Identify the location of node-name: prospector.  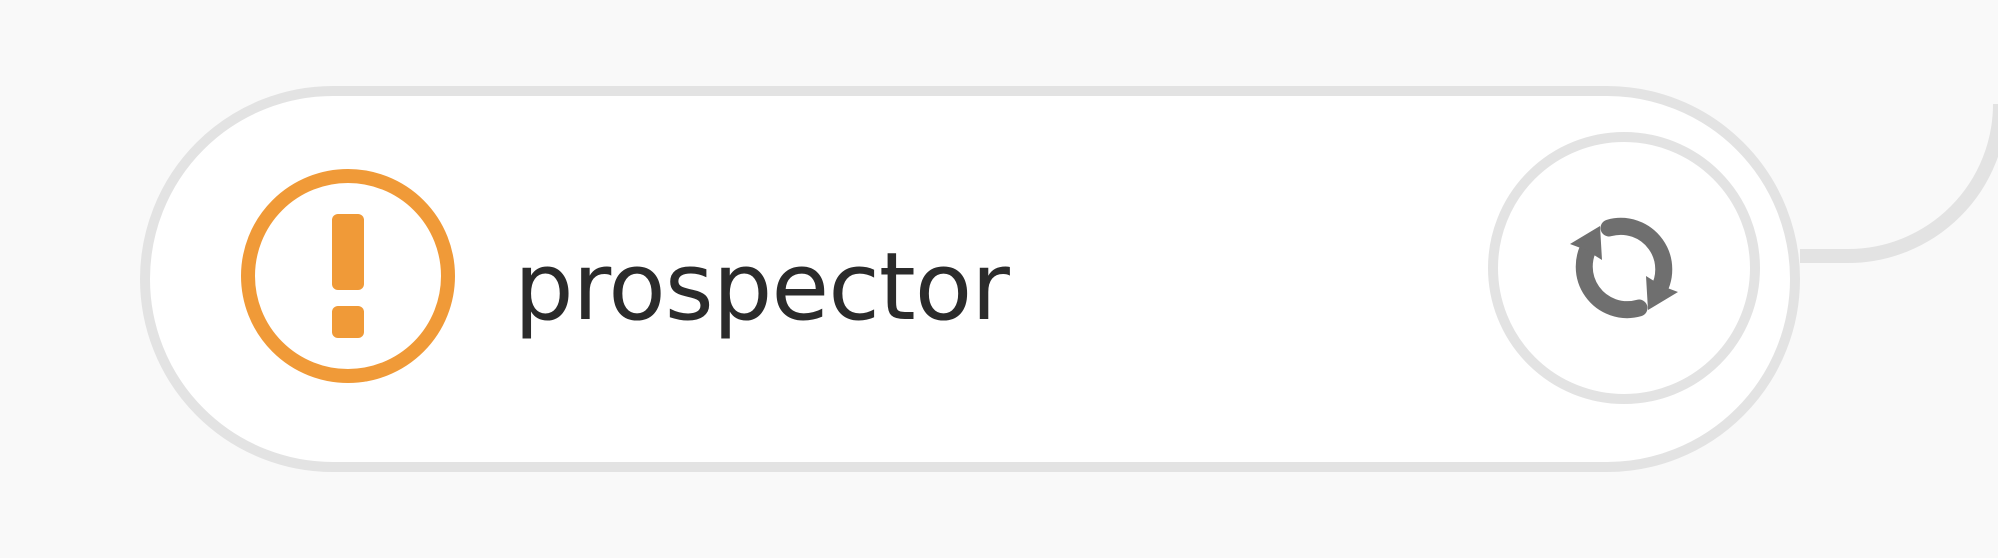
(762, 287).